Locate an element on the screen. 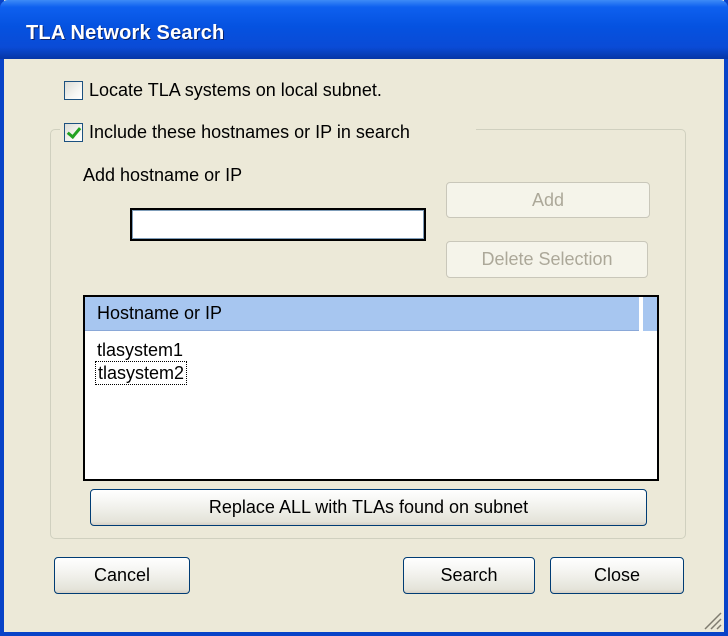  close-button: Close is located at coordinates (617, 575).